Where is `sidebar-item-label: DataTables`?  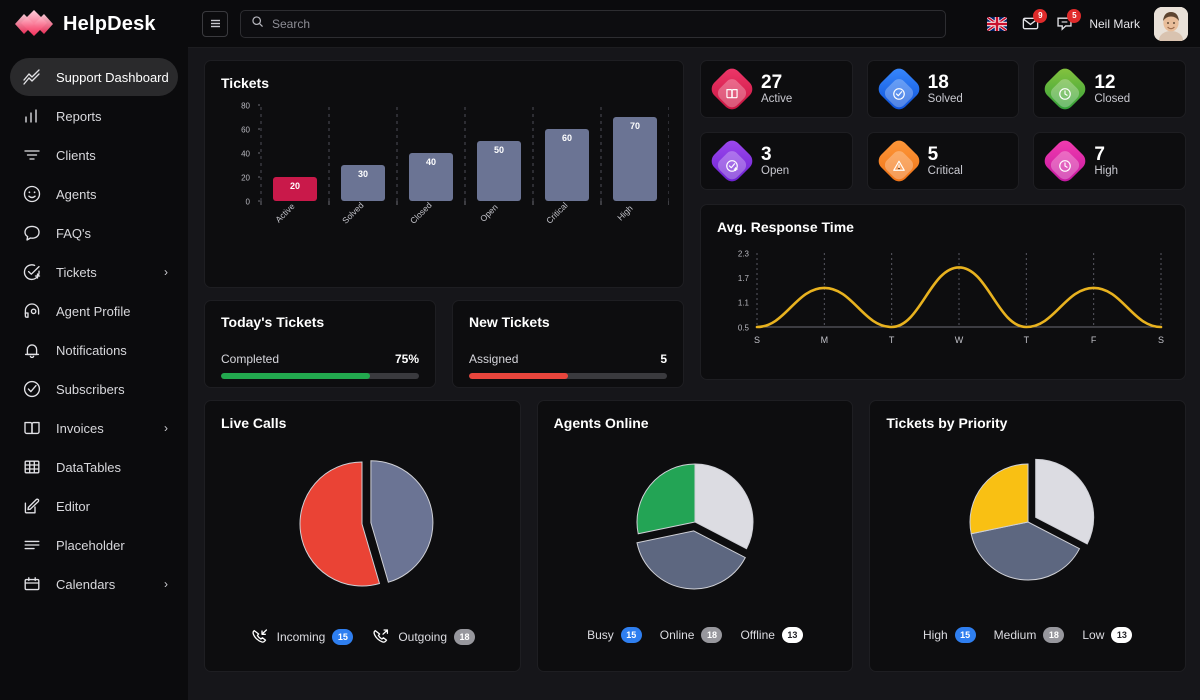 sidebar-item-label: DataTables is located at coordinates (89, 467).